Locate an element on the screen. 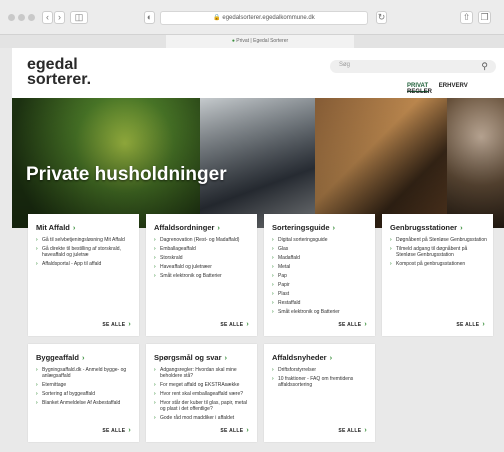 Image resolution: width=504 pixels, height=452 pixels. share-icon: ⇧ is located at coordinates (466, 17).